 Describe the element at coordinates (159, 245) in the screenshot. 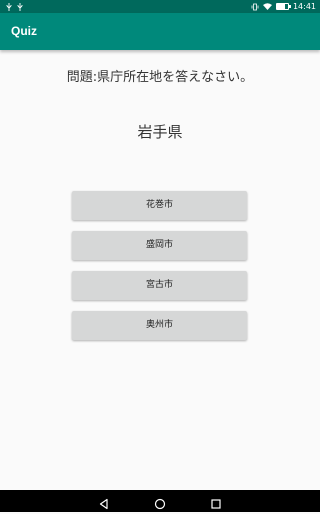

I see `answer-button-2: 盛岡市` at that location.